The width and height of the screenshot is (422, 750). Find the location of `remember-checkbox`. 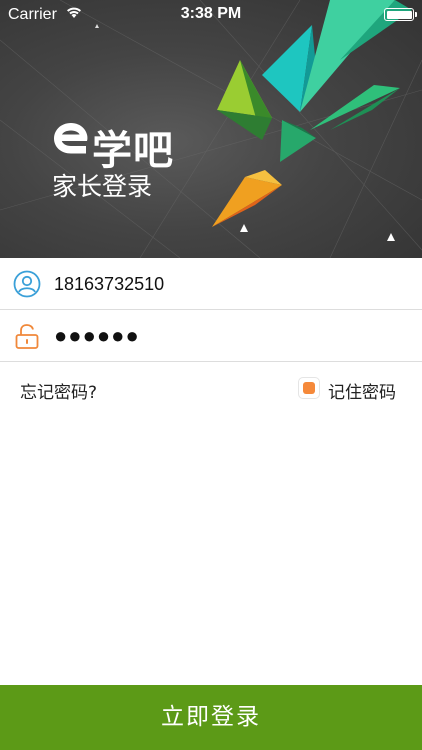

remember-checkbox is located at coordinates (309, 388).